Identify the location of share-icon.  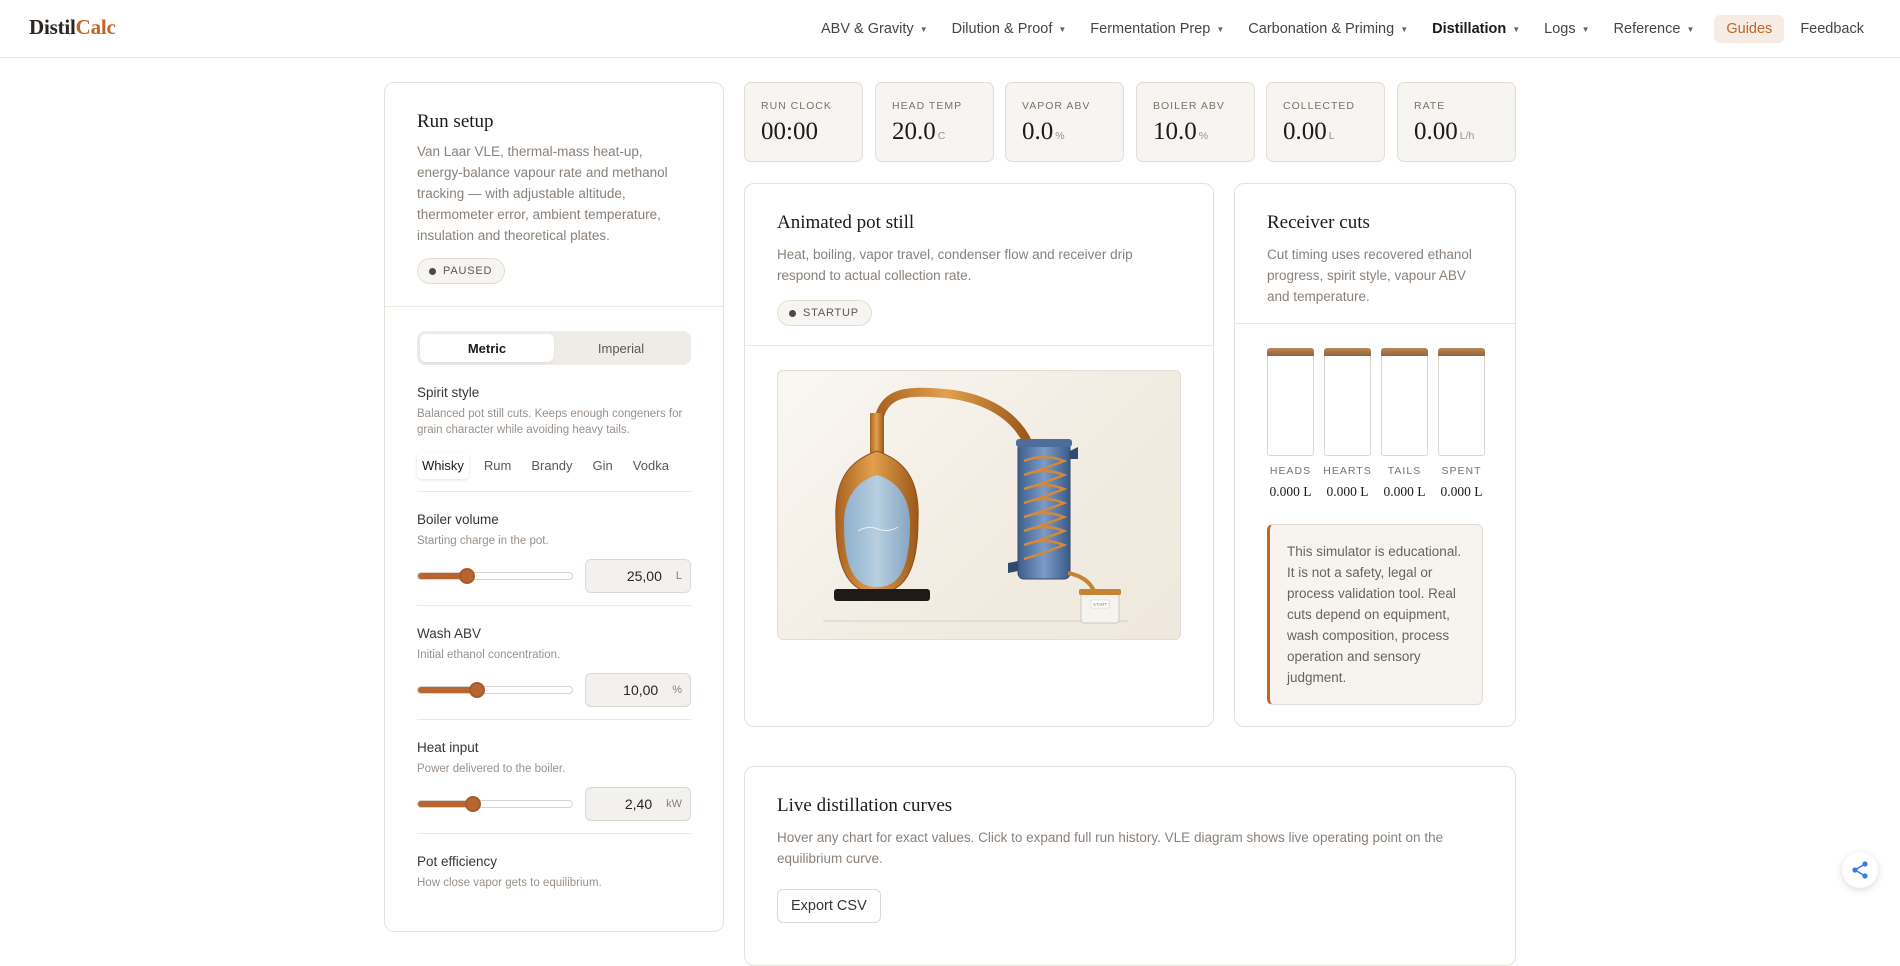
(1860, 870).